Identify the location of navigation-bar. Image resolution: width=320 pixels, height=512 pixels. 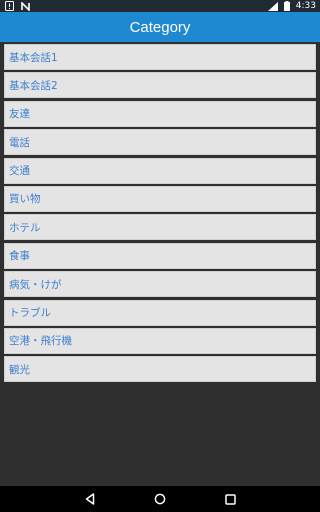
(160, 499).